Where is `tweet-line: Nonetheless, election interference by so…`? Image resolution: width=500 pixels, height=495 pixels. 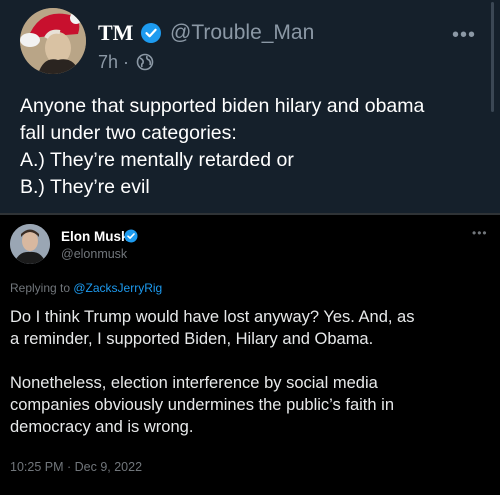
tweet-line: Nonetheless, election interference by so… is located at coordinates (194, 383).